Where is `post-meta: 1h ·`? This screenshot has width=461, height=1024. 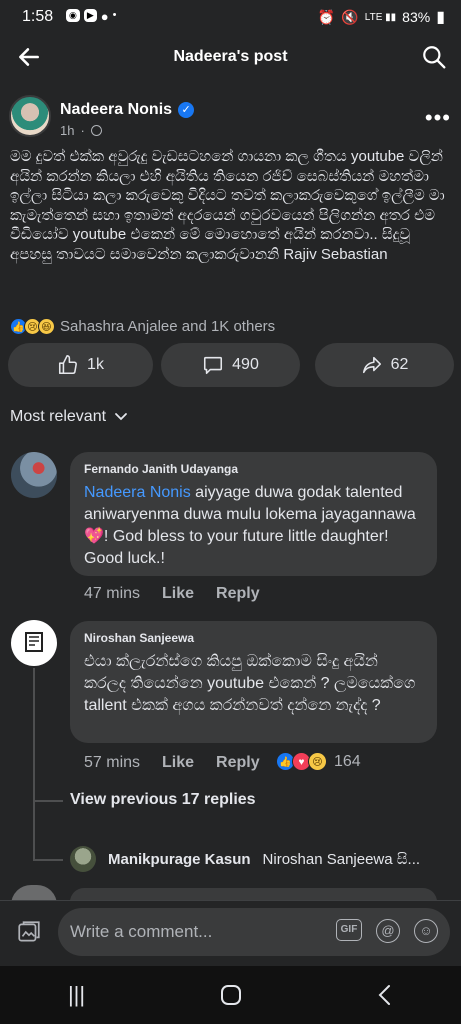
post-meta: 1h · is located at coordinates (81, 130).